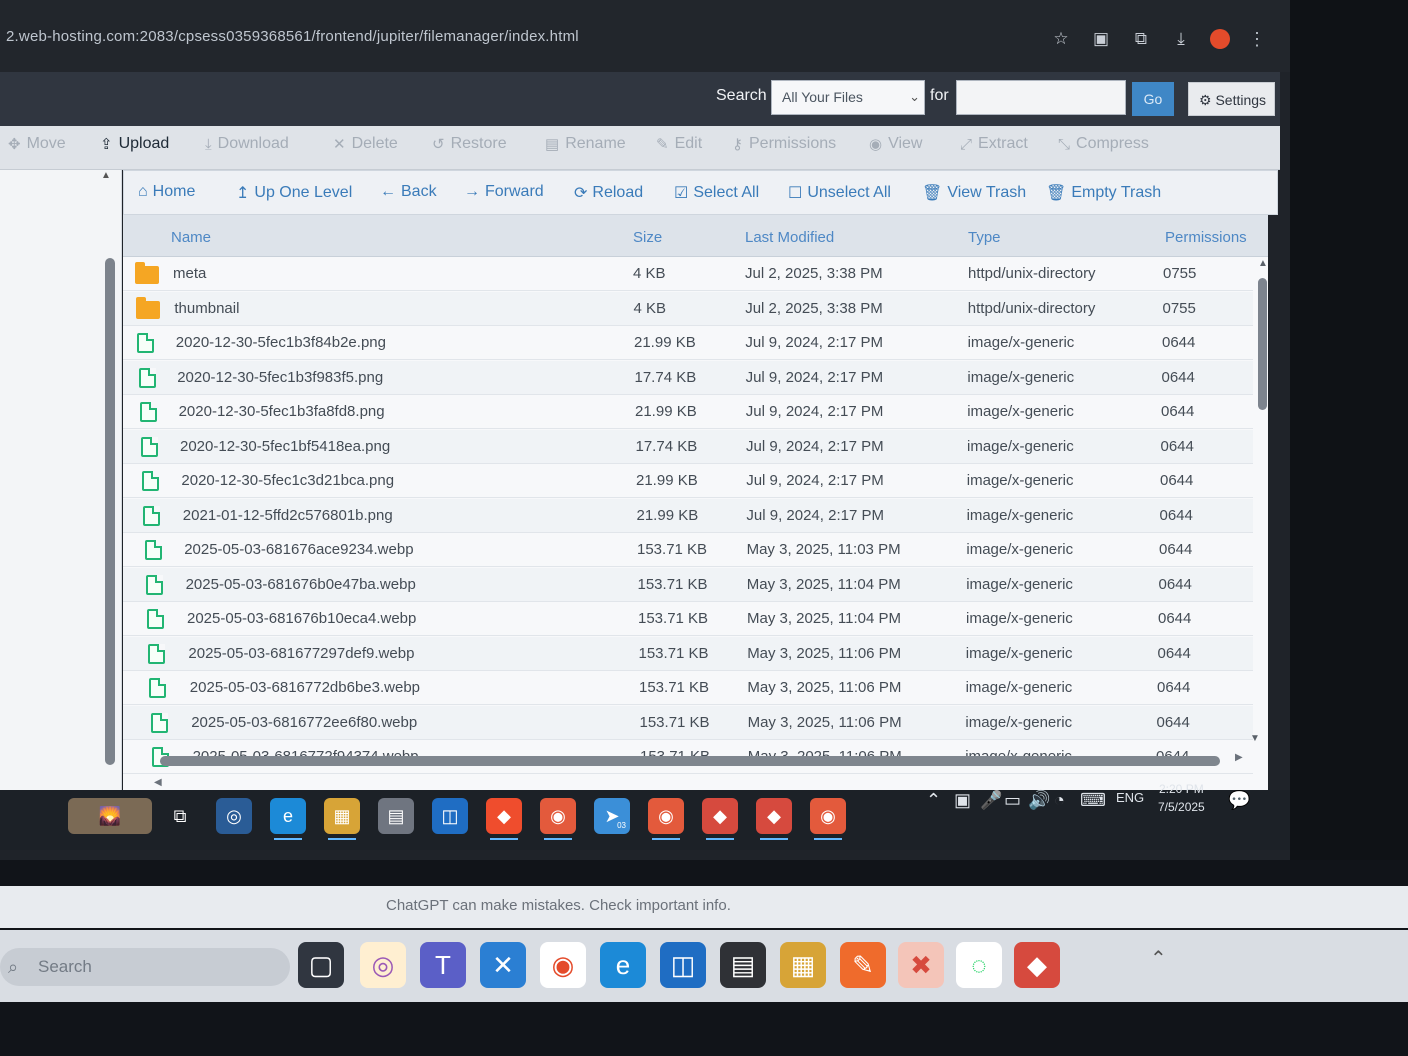  Describe the element at coordinates (1153, 99) in the screenshot. I see `go-button: Go` at that location.